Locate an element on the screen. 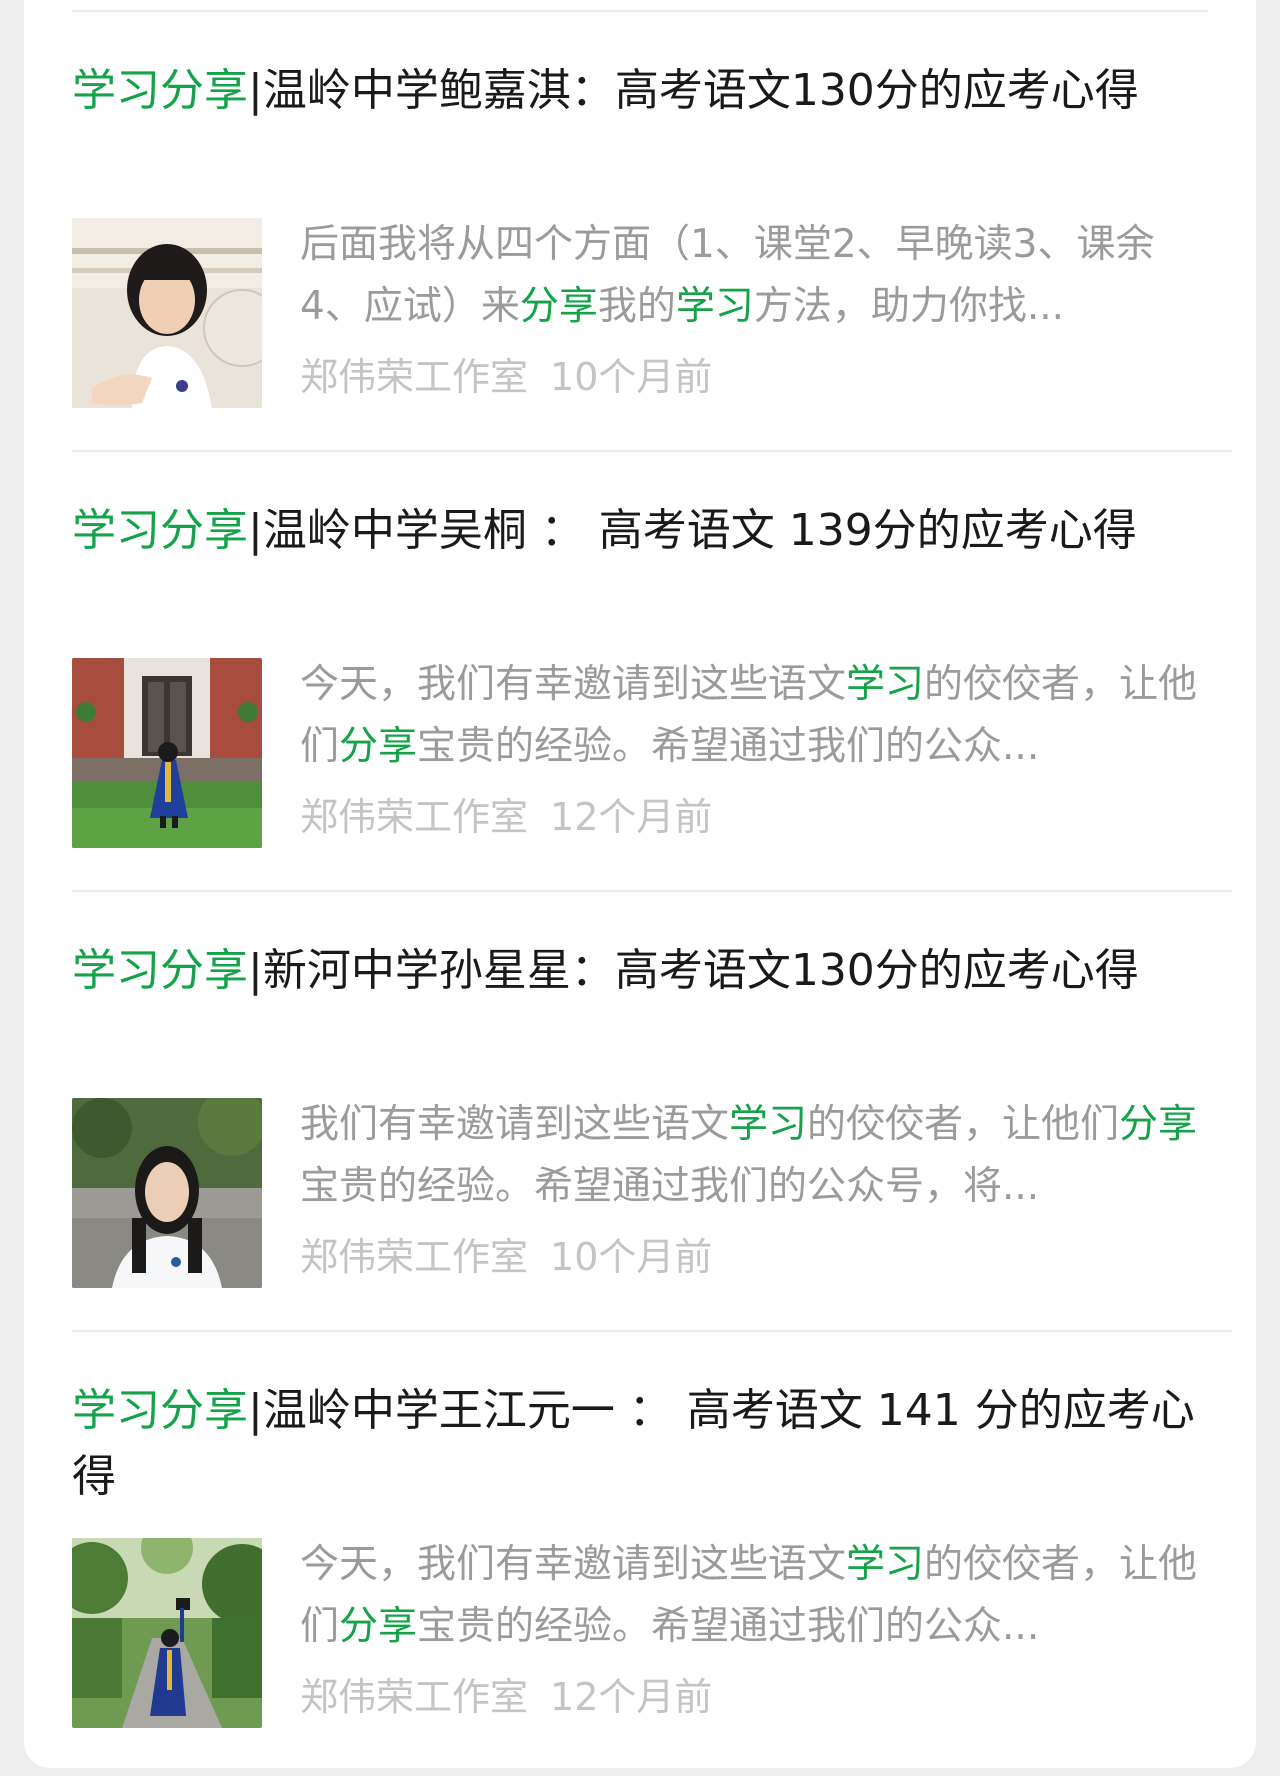  article-title: 学习分享|新河中学孙星星：高考语文130分的应考心得 is located at coordinates (652, 971).